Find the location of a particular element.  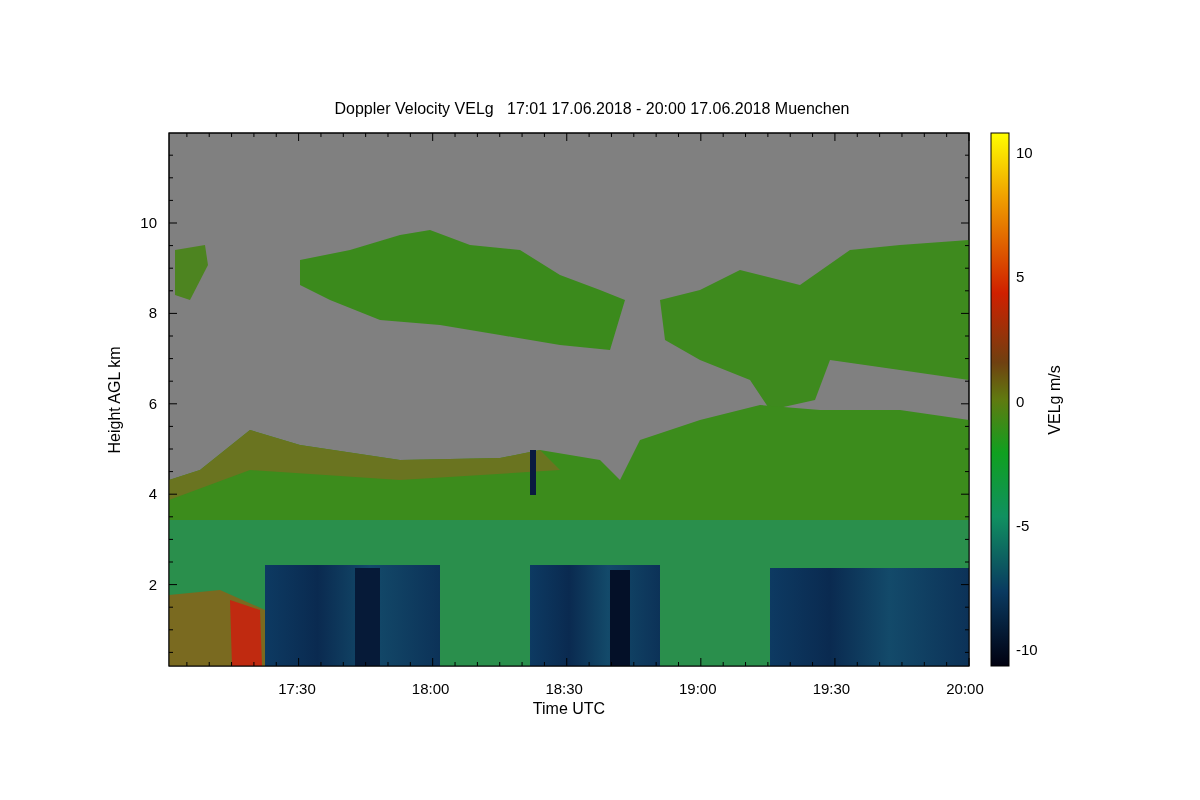

rain-streak is located at coordinates (533, 472).